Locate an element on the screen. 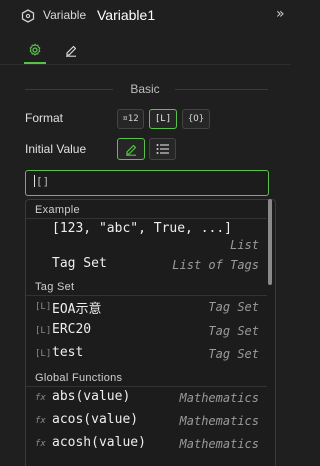 The width and height of the screenshot is (320, 466). list-icon is located at coordinates (162, 149).